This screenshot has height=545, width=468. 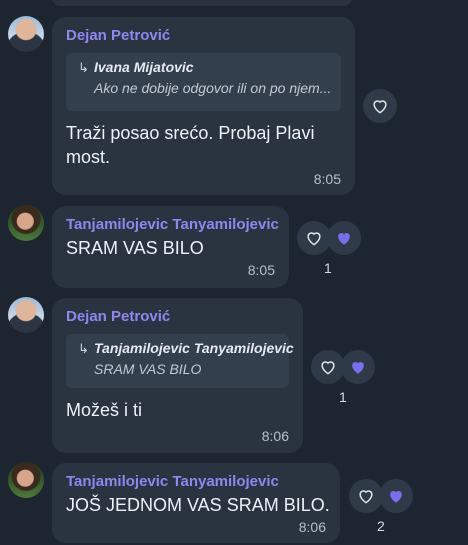 I want to click on message-text: Traži posao srećo. Probaj Plavi most., so click(x=190, y=145).